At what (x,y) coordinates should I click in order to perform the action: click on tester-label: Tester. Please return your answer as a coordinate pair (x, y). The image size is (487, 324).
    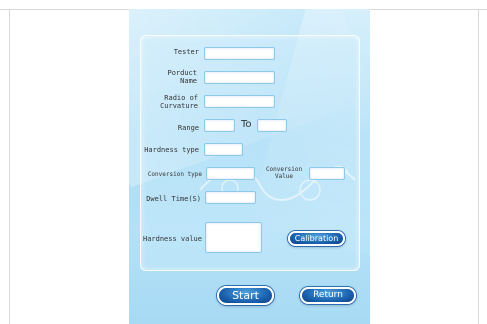
    Looking at the image, I should click on (186, 52).